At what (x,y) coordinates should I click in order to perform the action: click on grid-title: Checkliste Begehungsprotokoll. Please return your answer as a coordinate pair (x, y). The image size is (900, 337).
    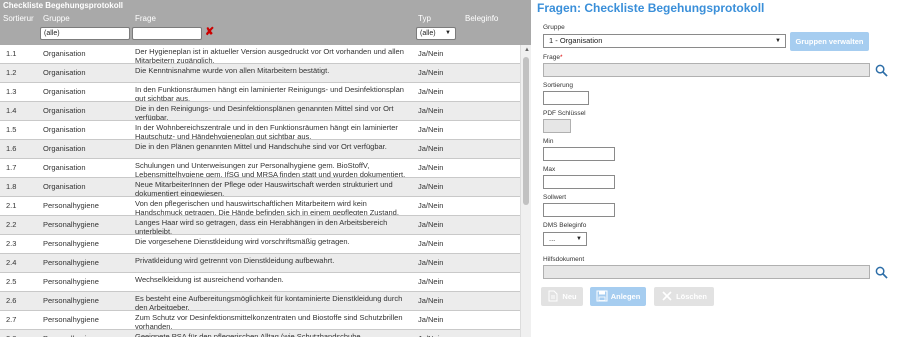
    Looking at the image, I should click on (265, 5).